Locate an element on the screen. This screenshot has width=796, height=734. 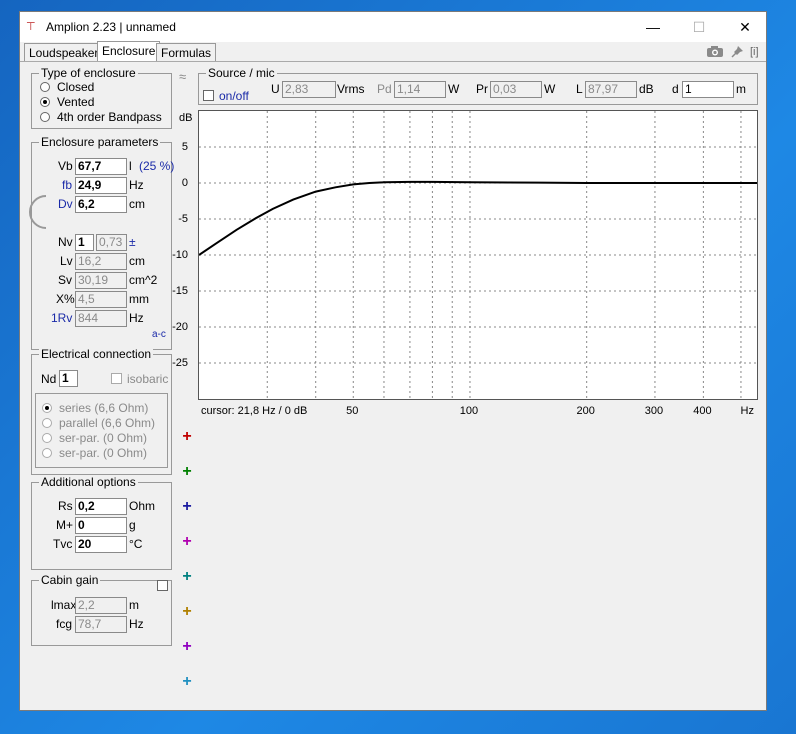
add-curve-button-7: + is located at coordinates (187, 647).